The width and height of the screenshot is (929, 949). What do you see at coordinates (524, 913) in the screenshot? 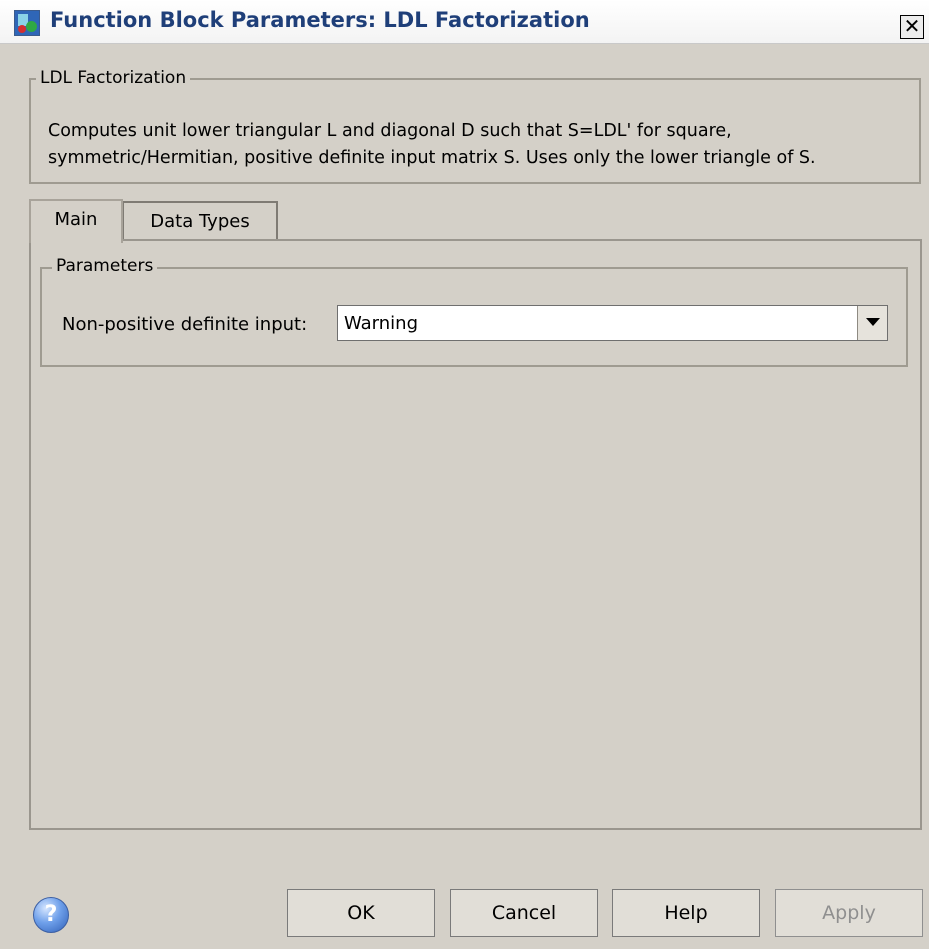
I see `cancel-button: Cancel` at bounding box center [524, 913].